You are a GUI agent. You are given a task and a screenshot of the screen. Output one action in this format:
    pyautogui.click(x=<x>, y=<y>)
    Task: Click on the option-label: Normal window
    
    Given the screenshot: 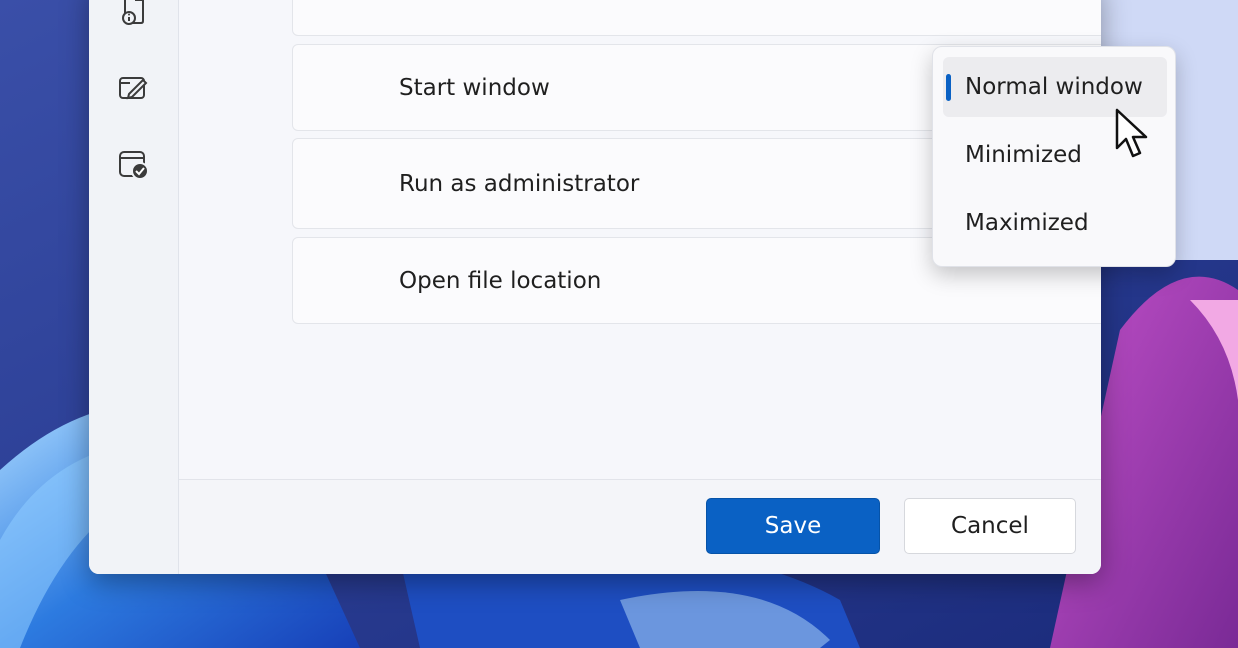 What is the action you would take?
    pyautogui.click(x=1054, y=87)
    